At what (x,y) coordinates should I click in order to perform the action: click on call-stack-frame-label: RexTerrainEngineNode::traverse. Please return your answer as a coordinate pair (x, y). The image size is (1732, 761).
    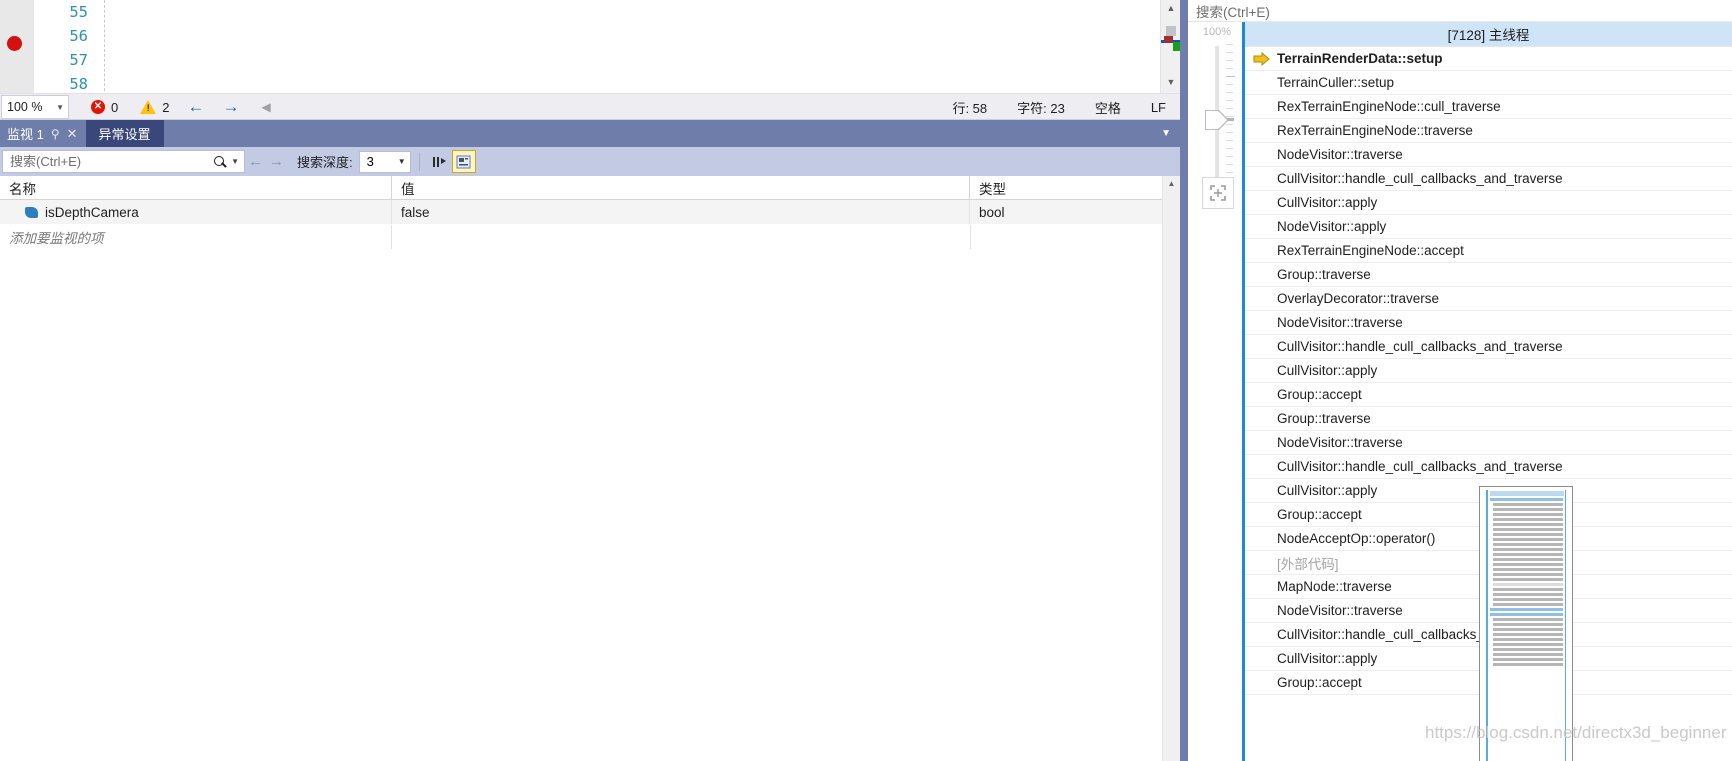
    Looking at the image, I should click on (1375, 130).